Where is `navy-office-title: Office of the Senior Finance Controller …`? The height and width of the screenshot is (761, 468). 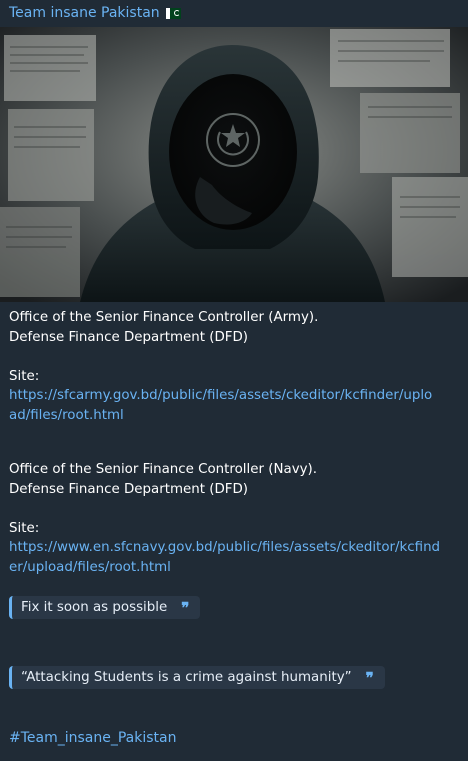
navy-office-title: Office of the Senior Finance Controller … is located at coordinates (163, 469).